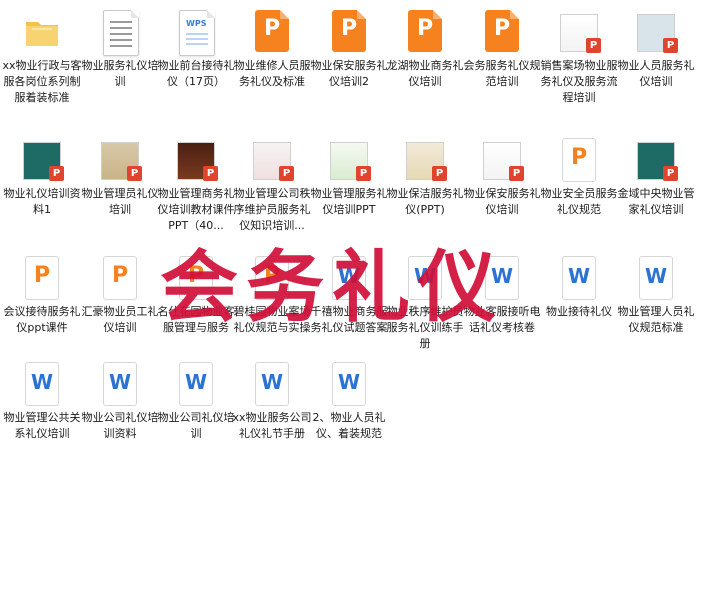 The width and height of the screenshot is (703, 613). Describe the element at coordinates (272, 319) in the screenshot. I see `file-name-label: 碧桂园物业案场礼仪规范与实操` at that location.